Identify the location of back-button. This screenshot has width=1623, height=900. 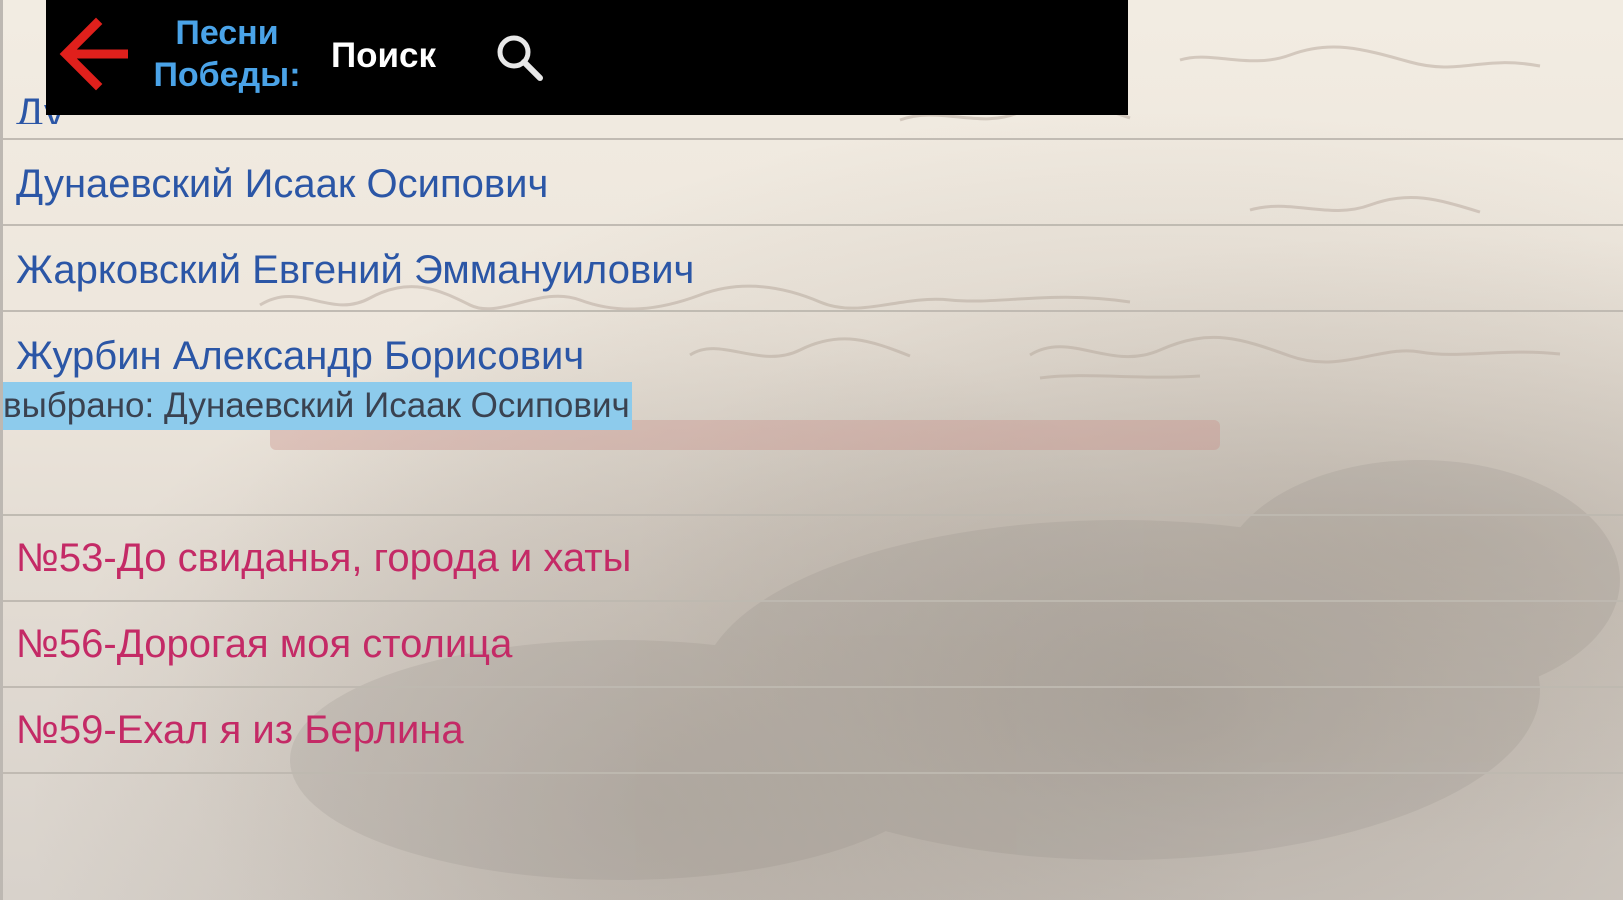
(94, 54).